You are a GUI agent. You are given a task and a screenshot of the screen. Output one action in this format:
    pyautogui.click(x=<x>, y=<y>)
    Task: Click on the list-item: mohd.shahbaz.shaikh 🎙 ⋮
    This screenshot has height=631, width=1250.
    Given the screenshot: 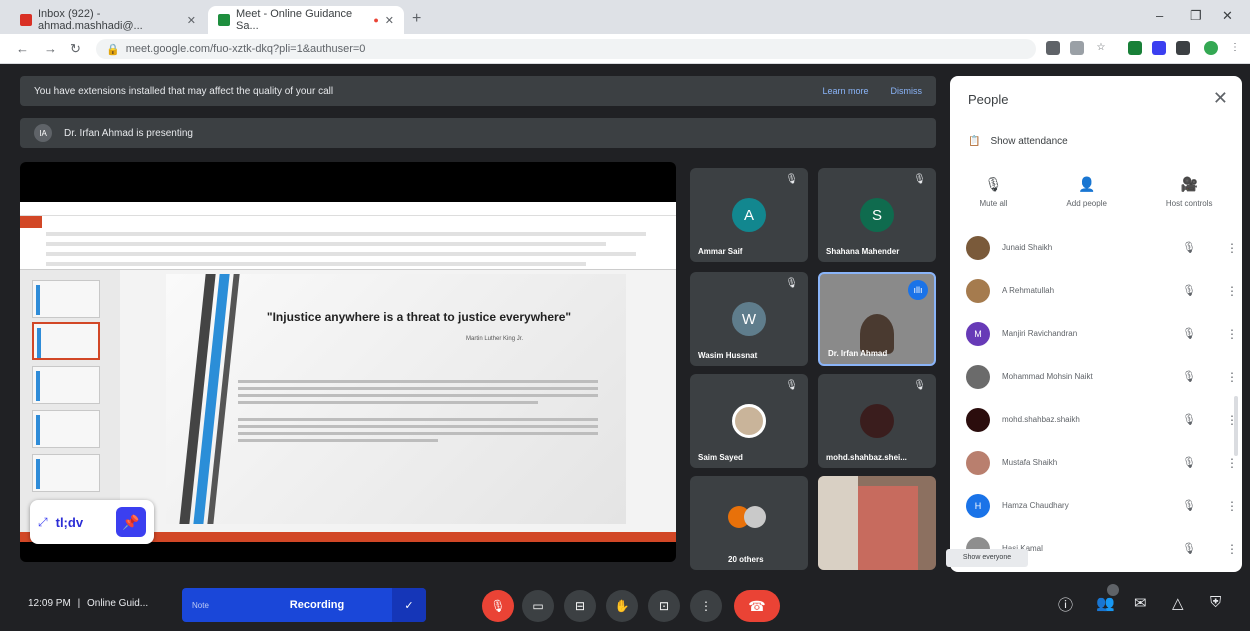 What is the action you would take?
    pyautogui.click(x=1096, y=419)
    